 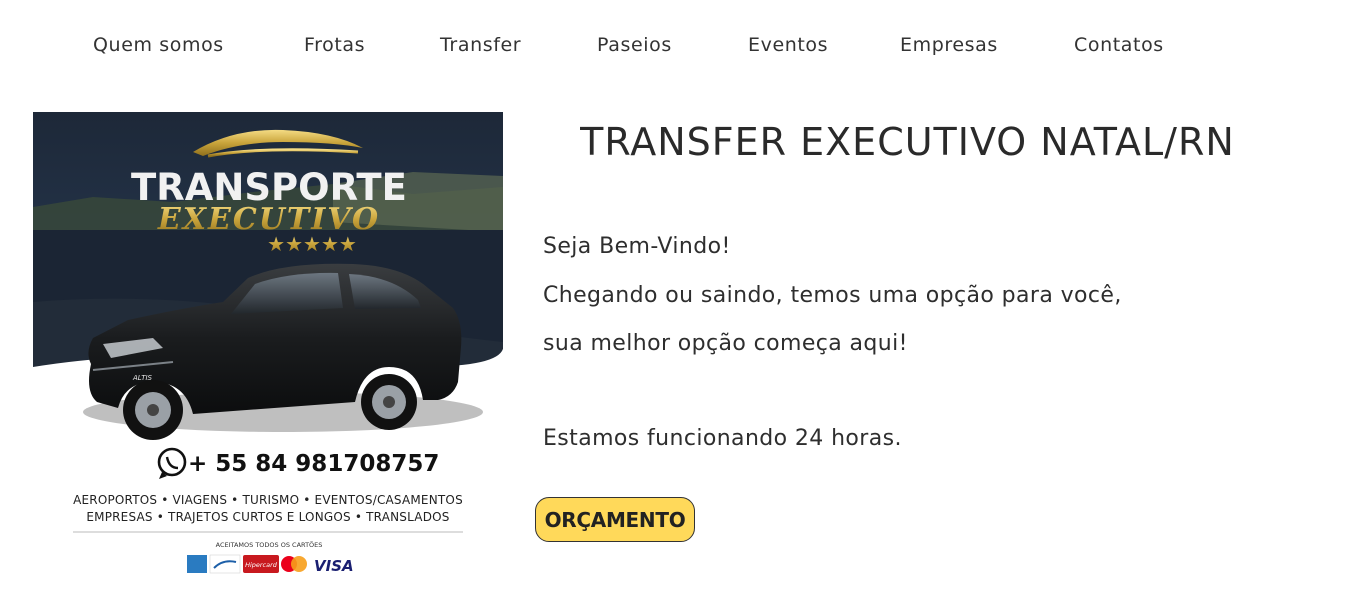 What do you see at coordinates (225, 564) in the screenshot?
I see `credicard-icon` at bounding box center [225, 564].